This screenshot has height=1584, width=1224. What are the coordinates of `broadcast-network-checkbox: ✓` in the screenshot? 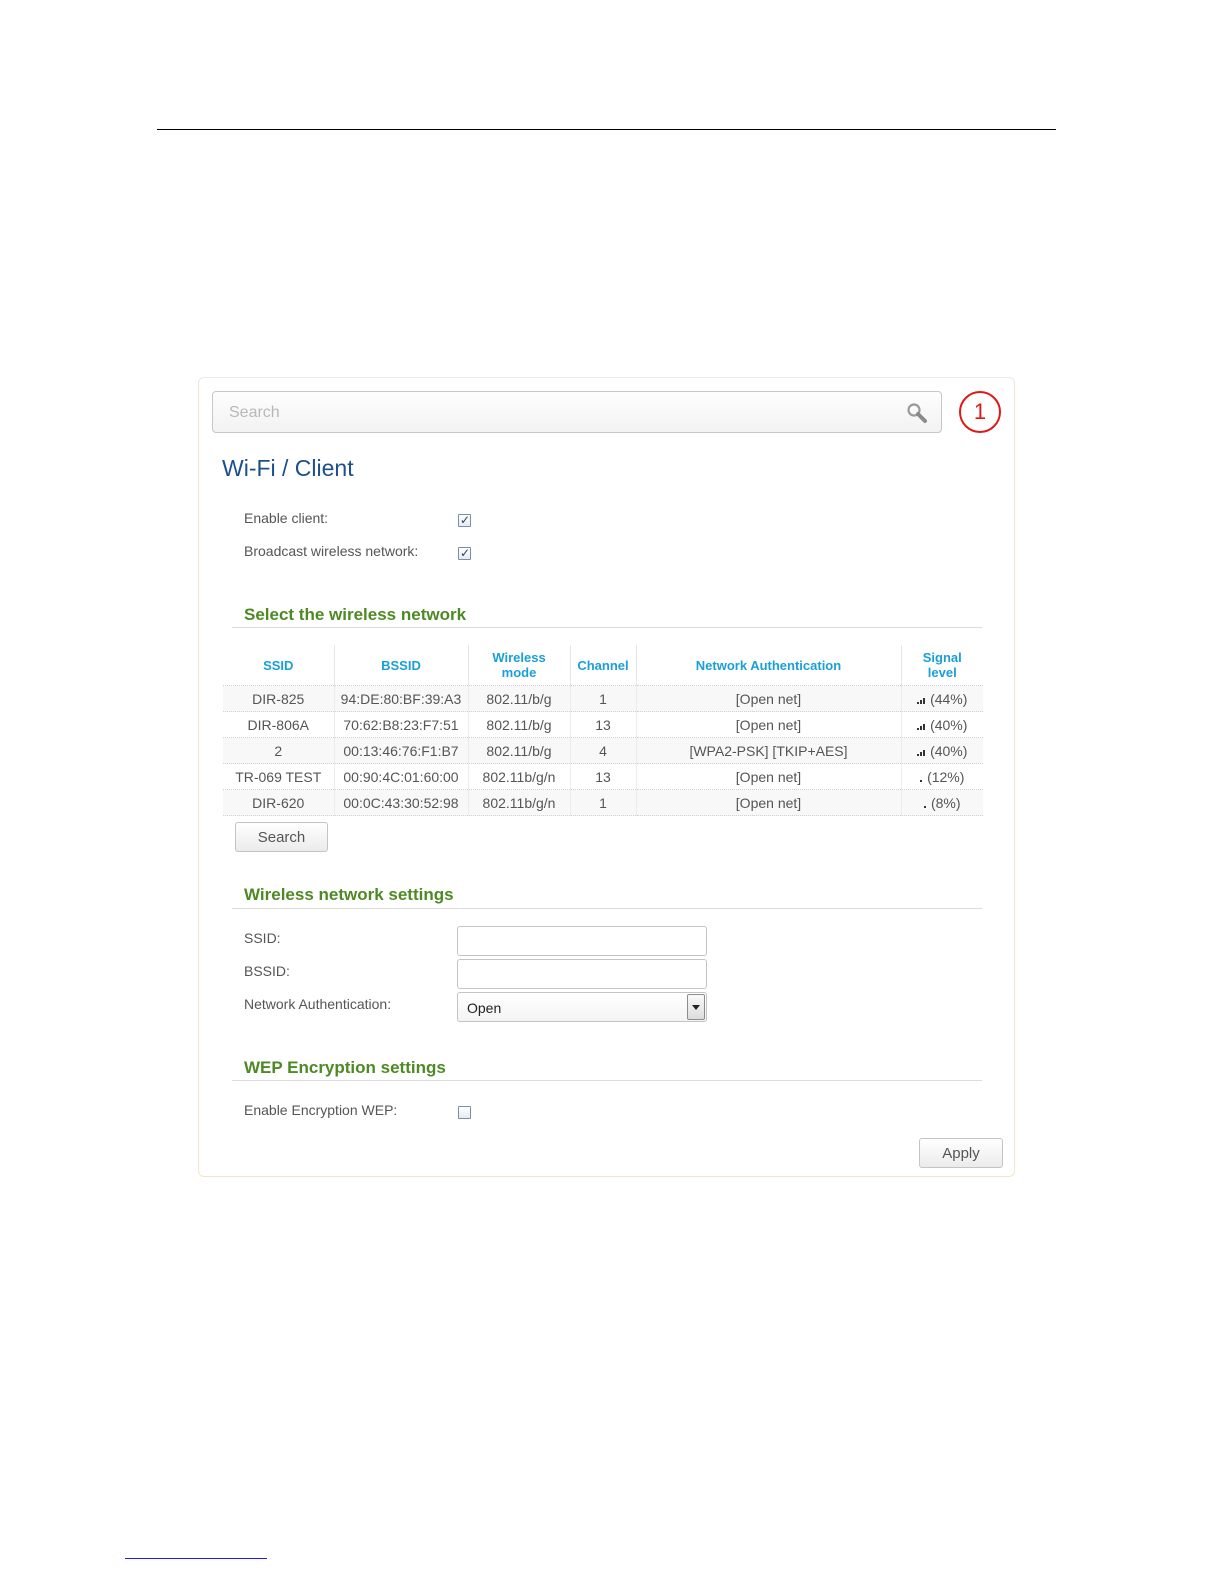 It's located at (464, 553).